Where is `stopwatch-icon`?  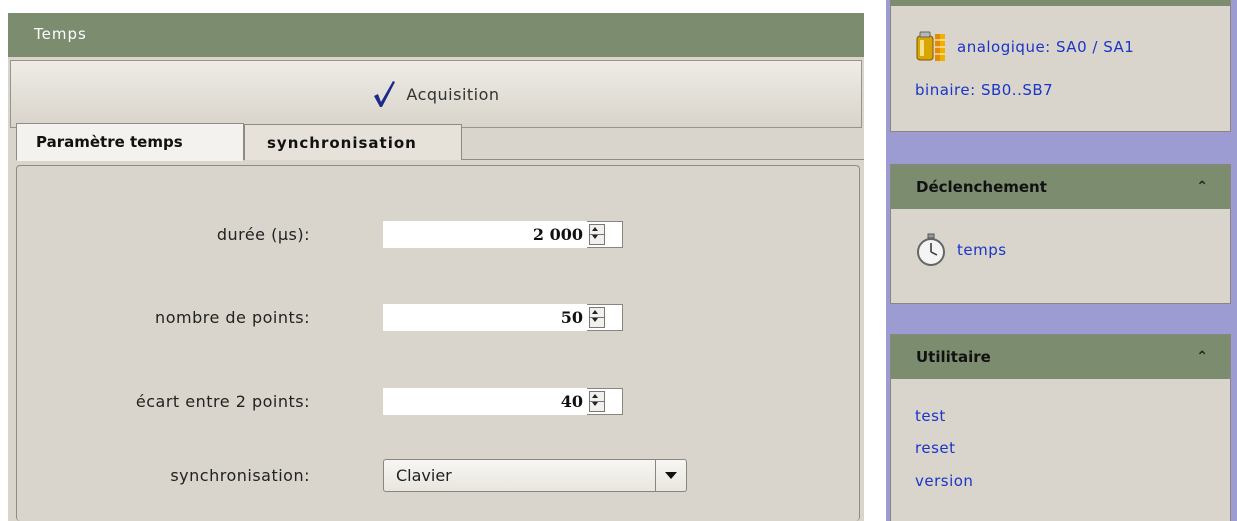
stopwatch-icon is located at coordinates (931, 249).